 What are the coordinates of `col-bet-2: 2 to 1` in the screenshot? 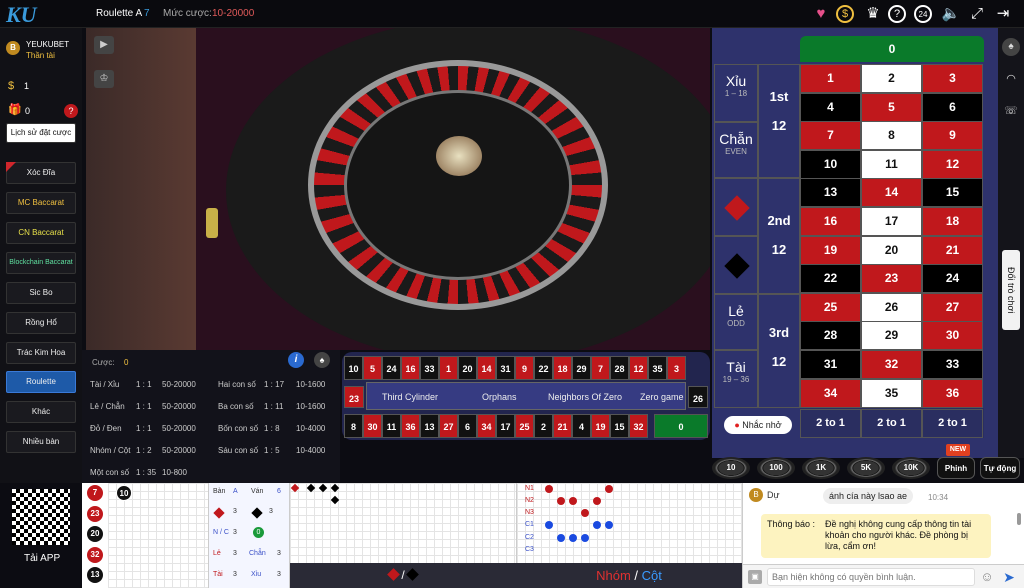 It's located at (891, 423).